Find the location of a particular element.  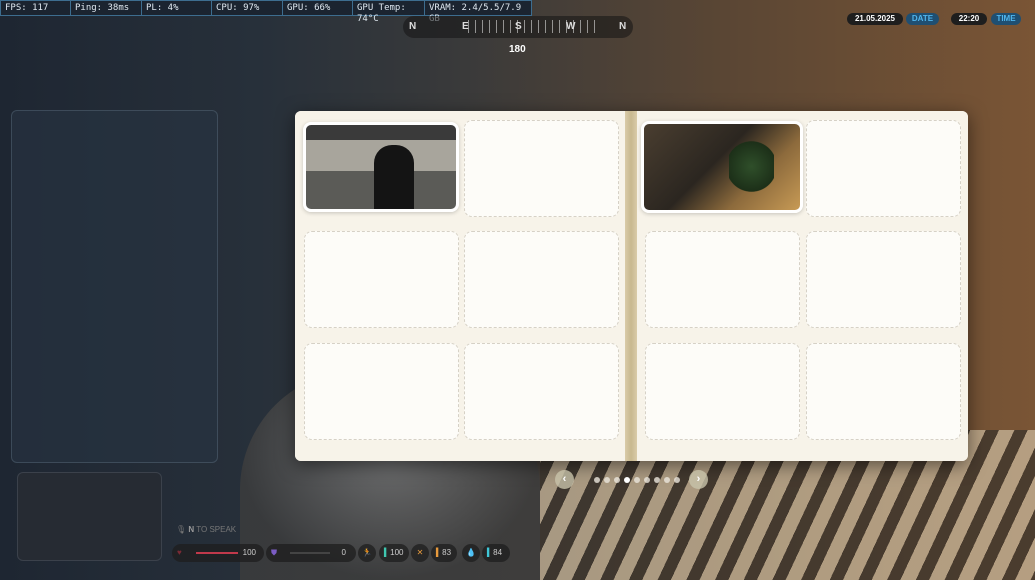

ptt-key: N is located at coordinates (191, 529).